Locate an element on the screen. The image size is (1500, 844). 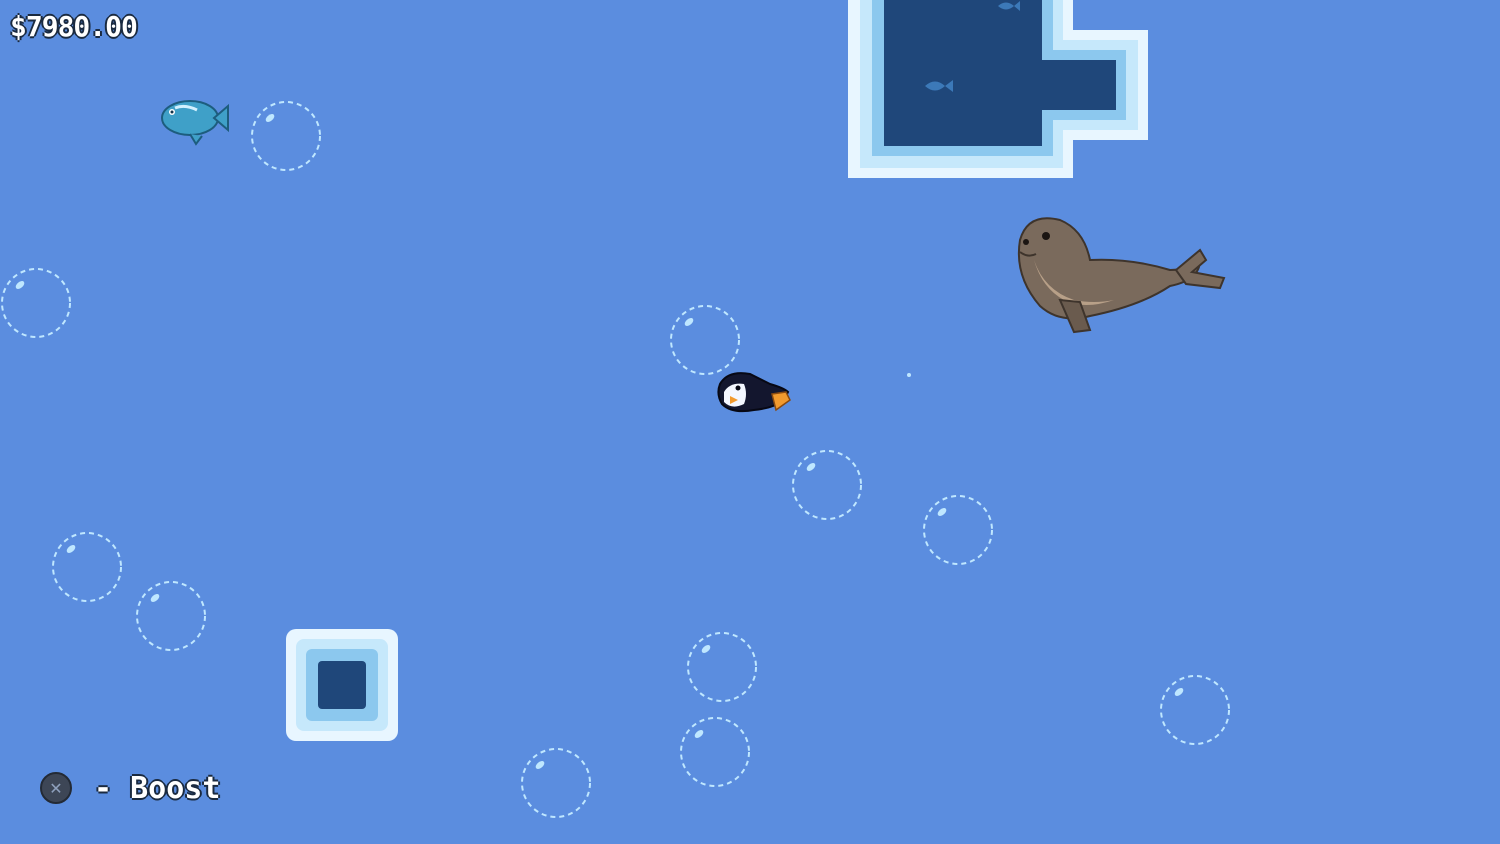
boost-label: - Boost is located at coordinates (157, 788).